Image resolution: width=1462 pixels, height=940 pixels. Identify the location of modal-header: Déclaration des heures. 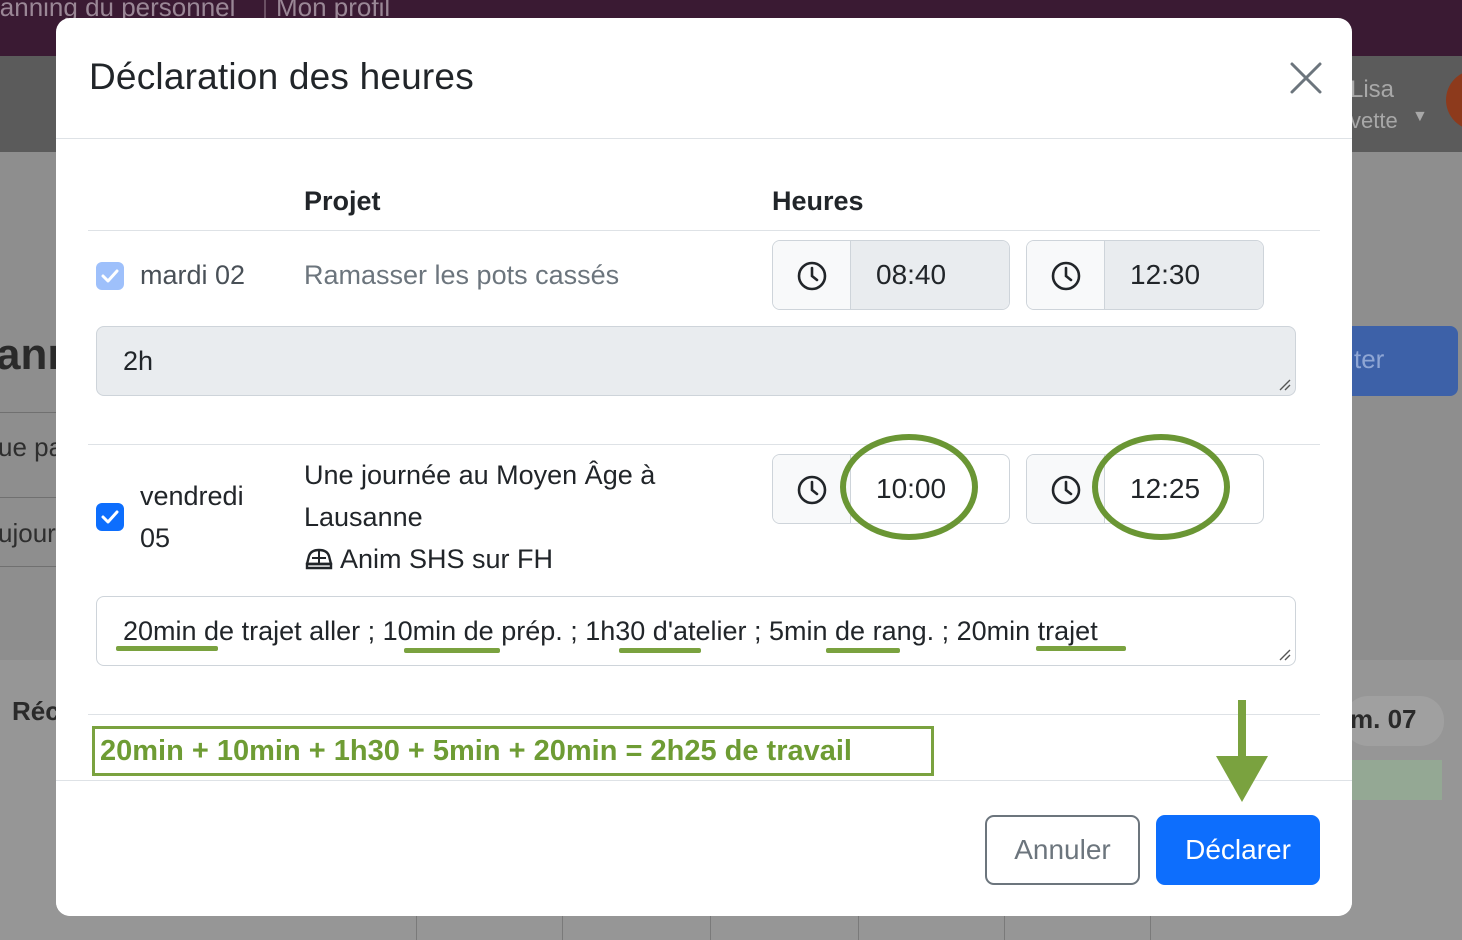
(704, 78).